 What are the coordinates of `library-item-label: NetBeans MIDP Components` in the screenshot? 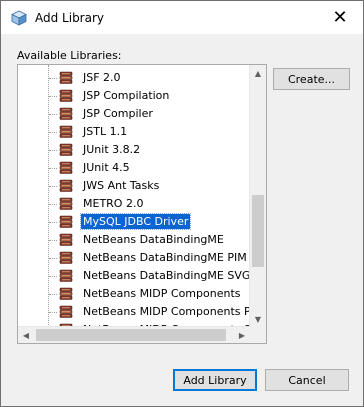 It's located at (162, 293).